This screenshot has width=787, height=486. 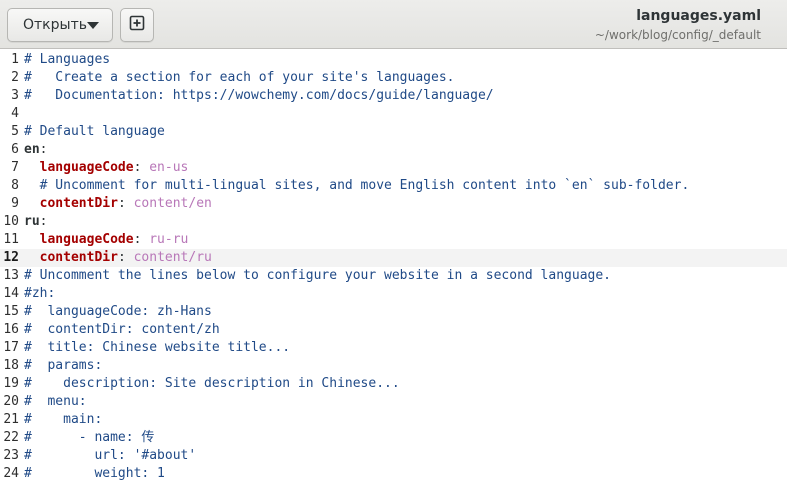 I want to click on line-number: 16, so click(x=11, y=329).